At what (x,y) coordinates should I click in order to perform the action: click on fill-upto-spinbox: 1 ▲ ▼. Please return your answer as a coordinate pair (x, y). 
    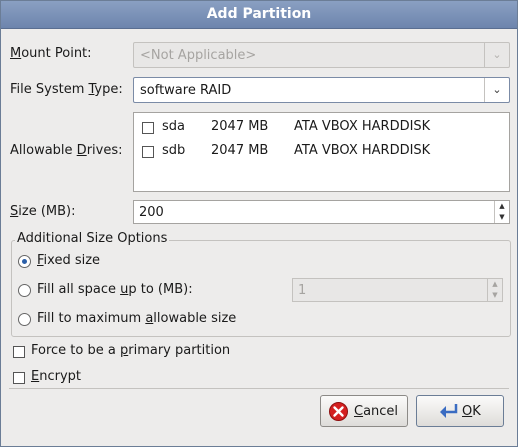
    Looking at the image, I should click on (397, 290).